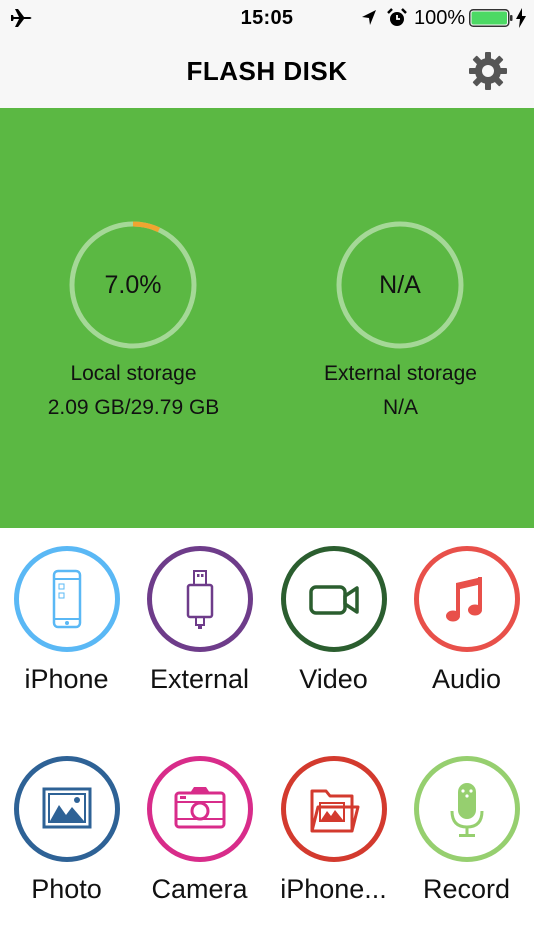 This screenshot has width=534, height=950. I want to click on iphone-album-tile-circle, so click(334, 809).